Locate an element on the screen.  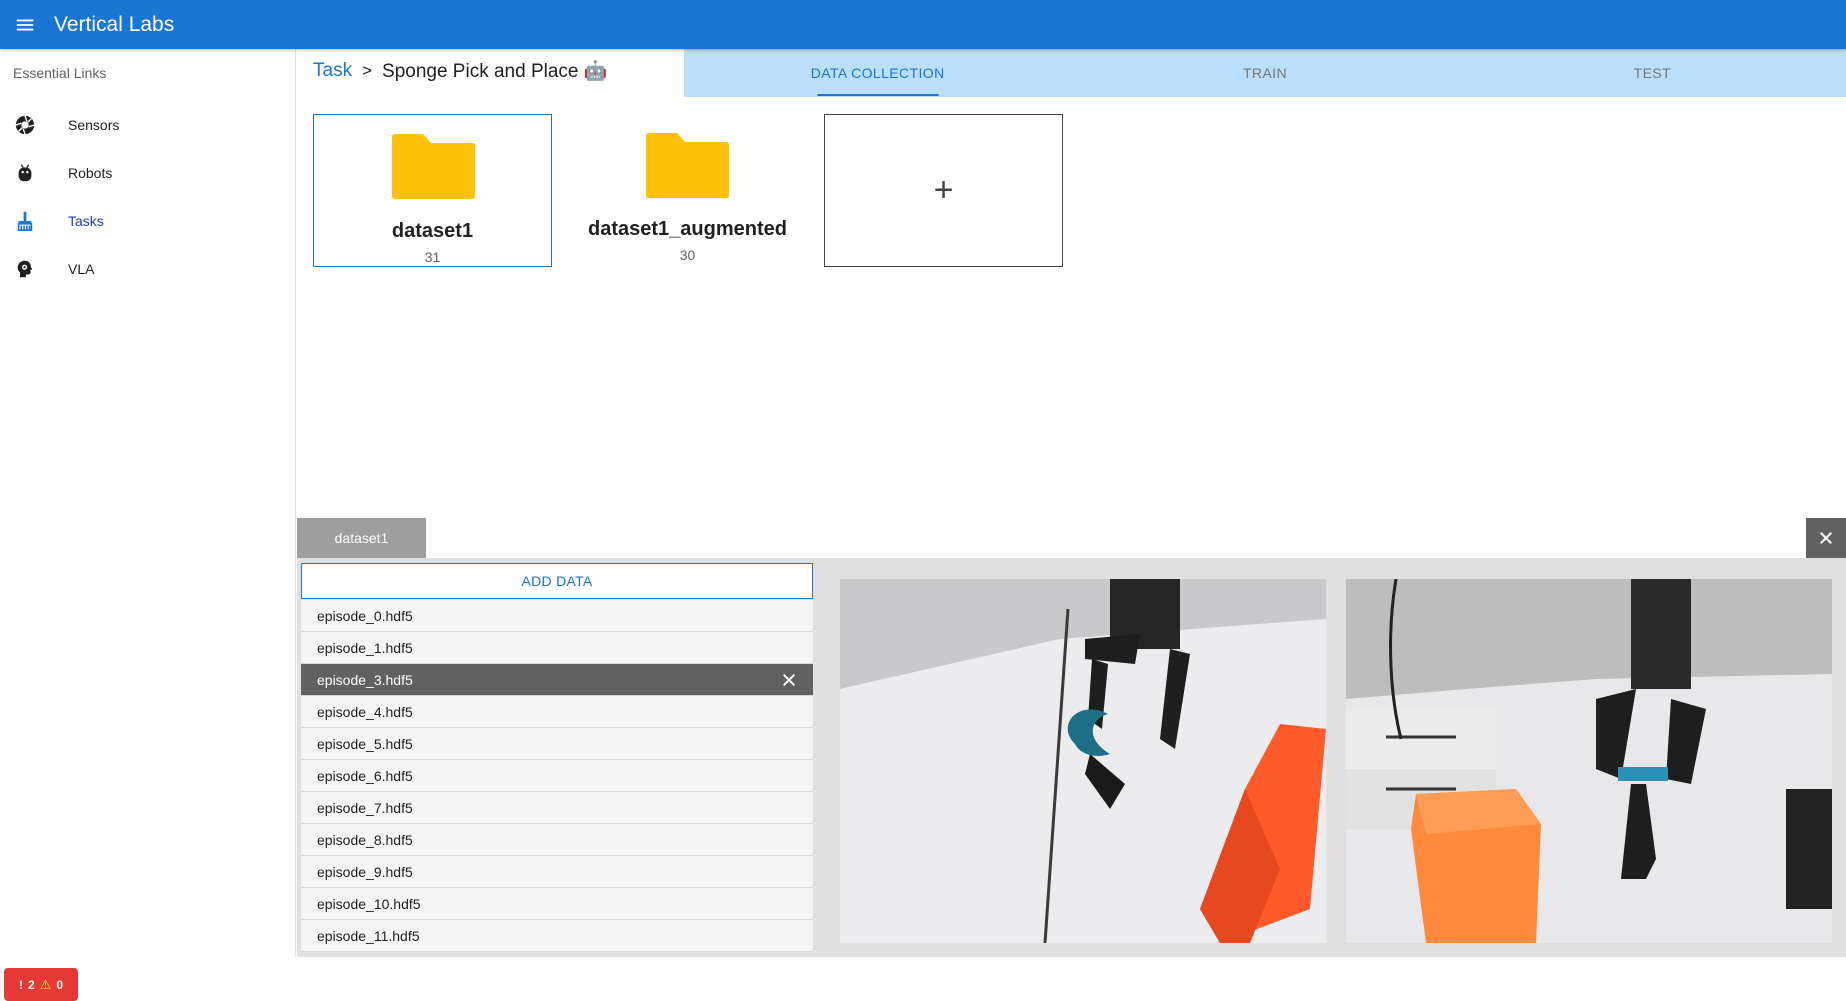
tab-label: TRAIN is located at coordinates (1264, 73).